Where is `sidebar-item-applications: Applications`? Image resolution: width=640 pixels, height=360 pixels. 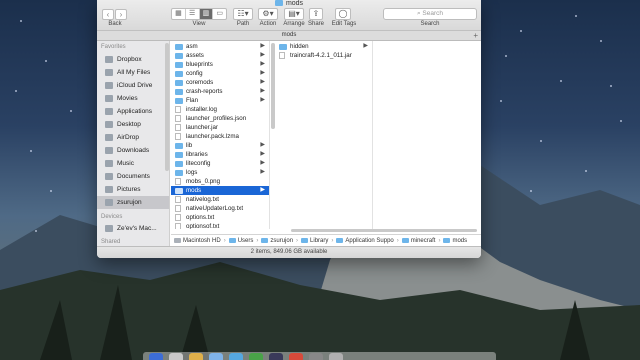
sidebar-item-applications: Applications is located at coordinates (133, 111).